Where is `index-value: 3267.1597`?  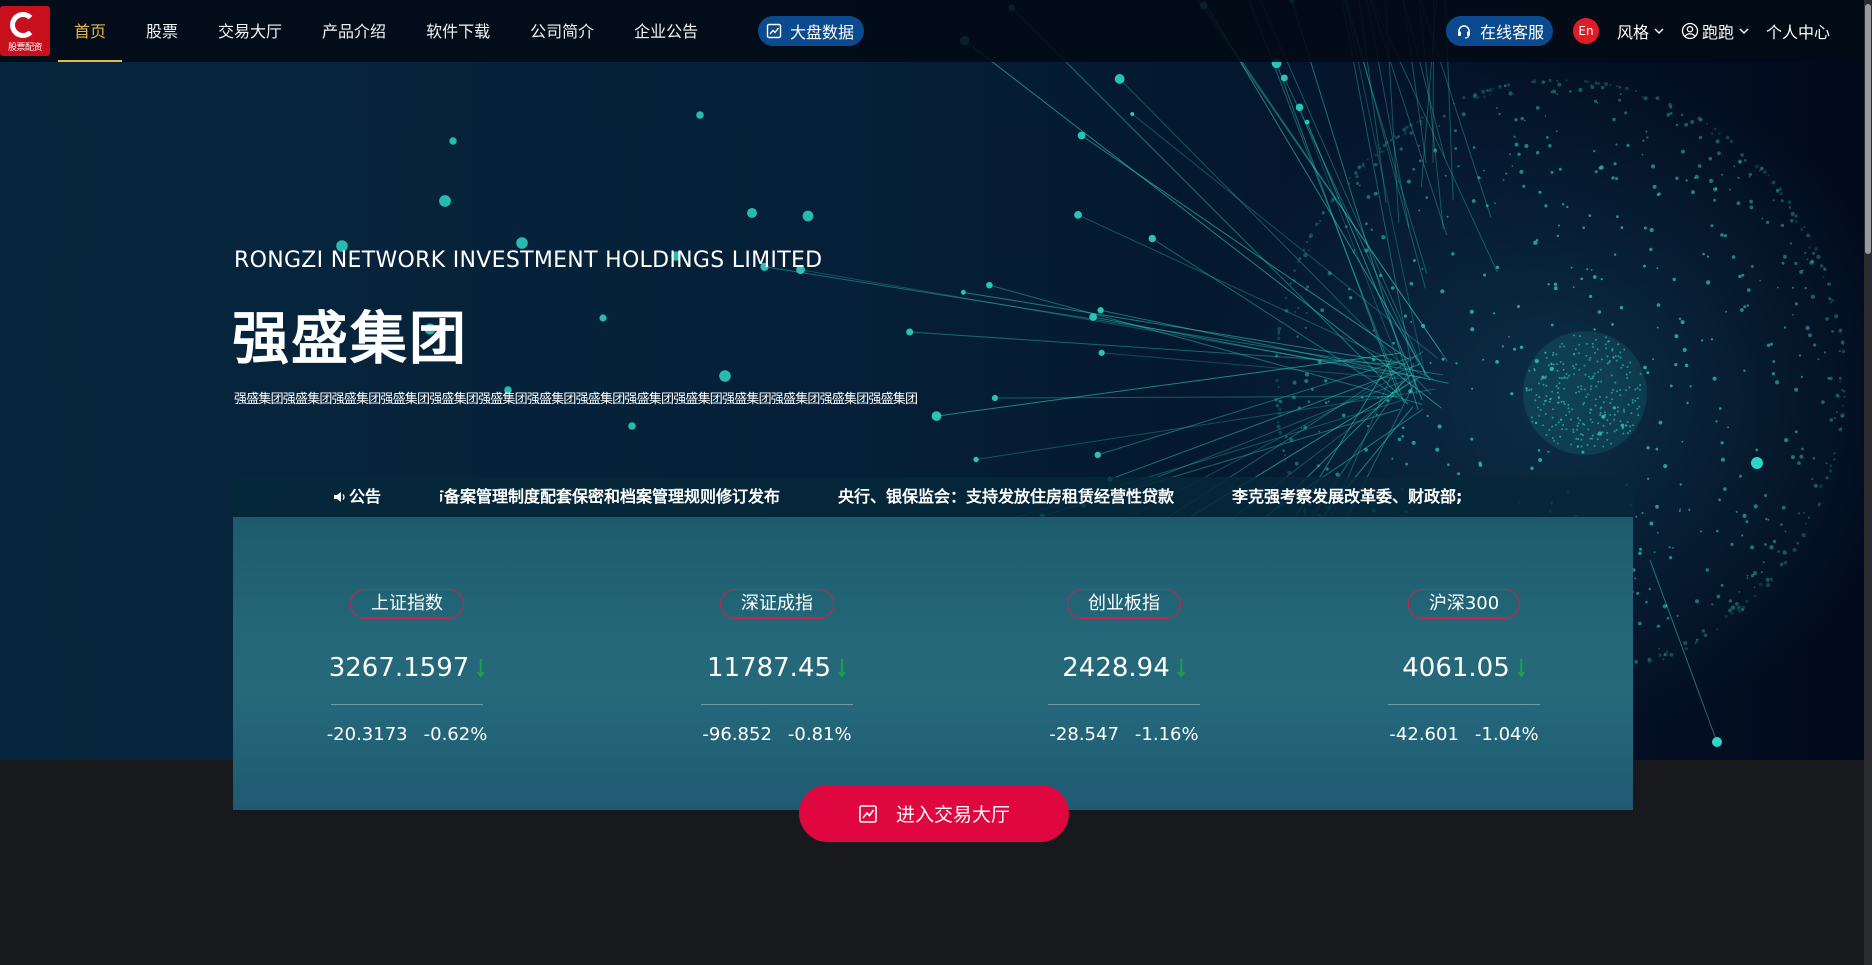
index-value: 3267.1597 is located at coordinates (407, 668).